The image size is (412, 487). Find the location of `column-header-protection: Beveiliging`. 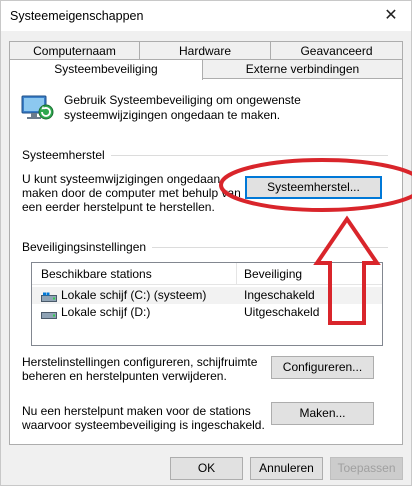

column-header-protection: Beveiliging is located at coordinates (273, 274).